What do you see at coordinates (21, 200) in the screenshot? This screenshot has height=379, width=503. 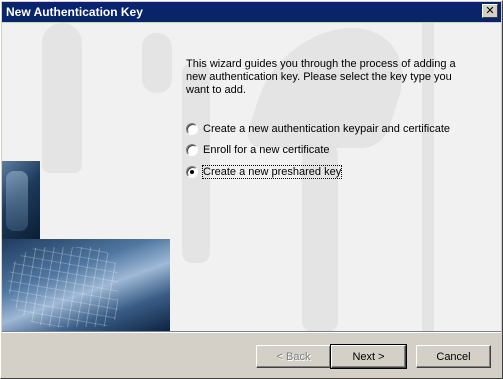 I see `wizard-image-small` at bounding box center [21, 200].